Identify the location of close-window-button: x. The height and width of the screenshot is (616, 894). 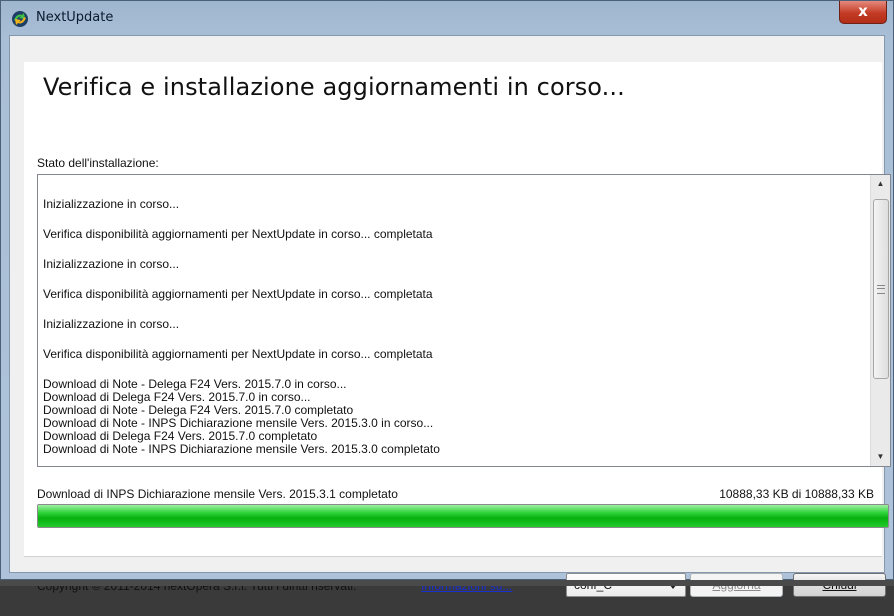
(863, 12).